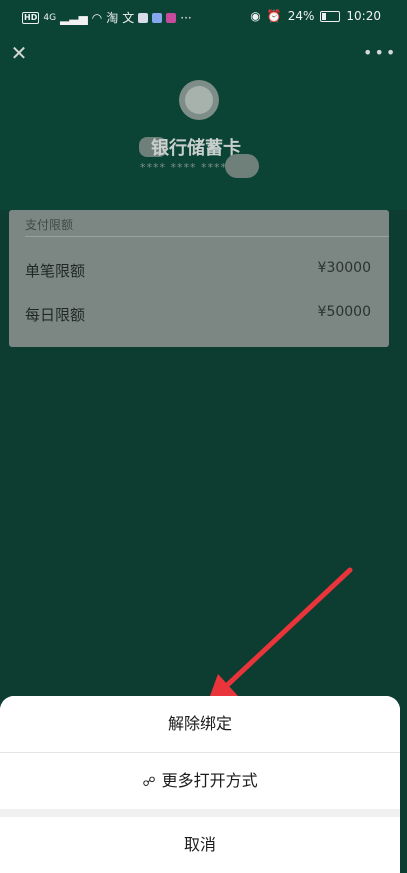 The width and height of the screenshot is (407, 873). I want to click on link-icon: ☍, so click(149, 782).